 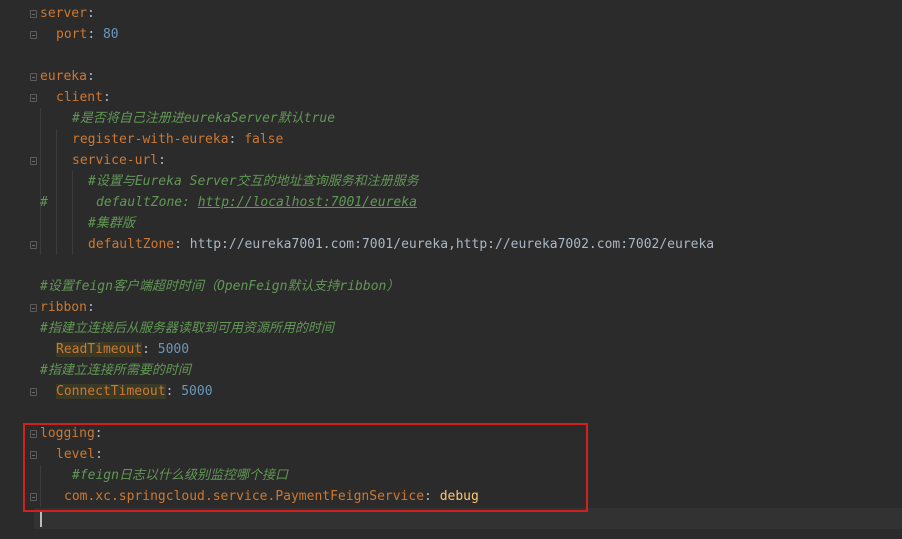 I want to click on code-comment: #是否将自己注册进eurekaServer默认true, so click(x=204, y=118).